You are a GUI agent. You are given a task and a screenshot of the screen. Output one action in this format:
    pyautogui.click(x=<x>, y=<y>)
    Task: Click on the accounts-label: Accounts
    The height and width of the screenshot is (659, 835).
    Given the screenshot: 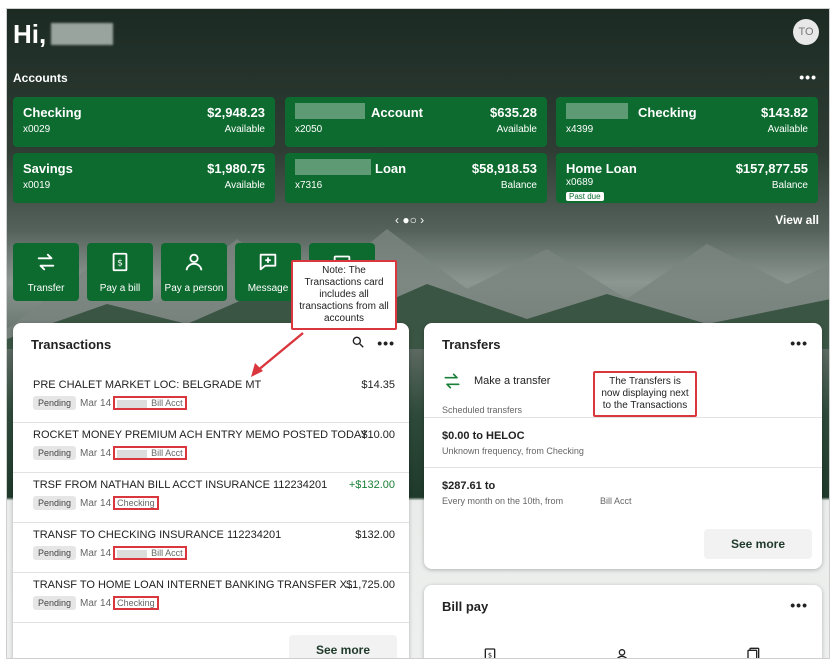 What is the action you would take?
    pyautogui.click(x=40, y=78)
    